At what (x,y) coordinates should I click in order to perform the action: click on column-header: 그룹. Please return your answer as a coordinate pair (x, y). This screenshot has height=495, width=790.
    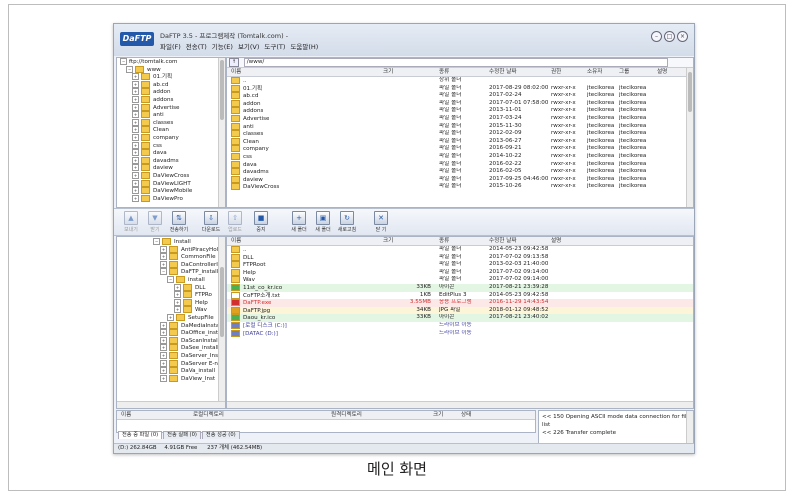
    Looking at the image, I should click on (624, 72).